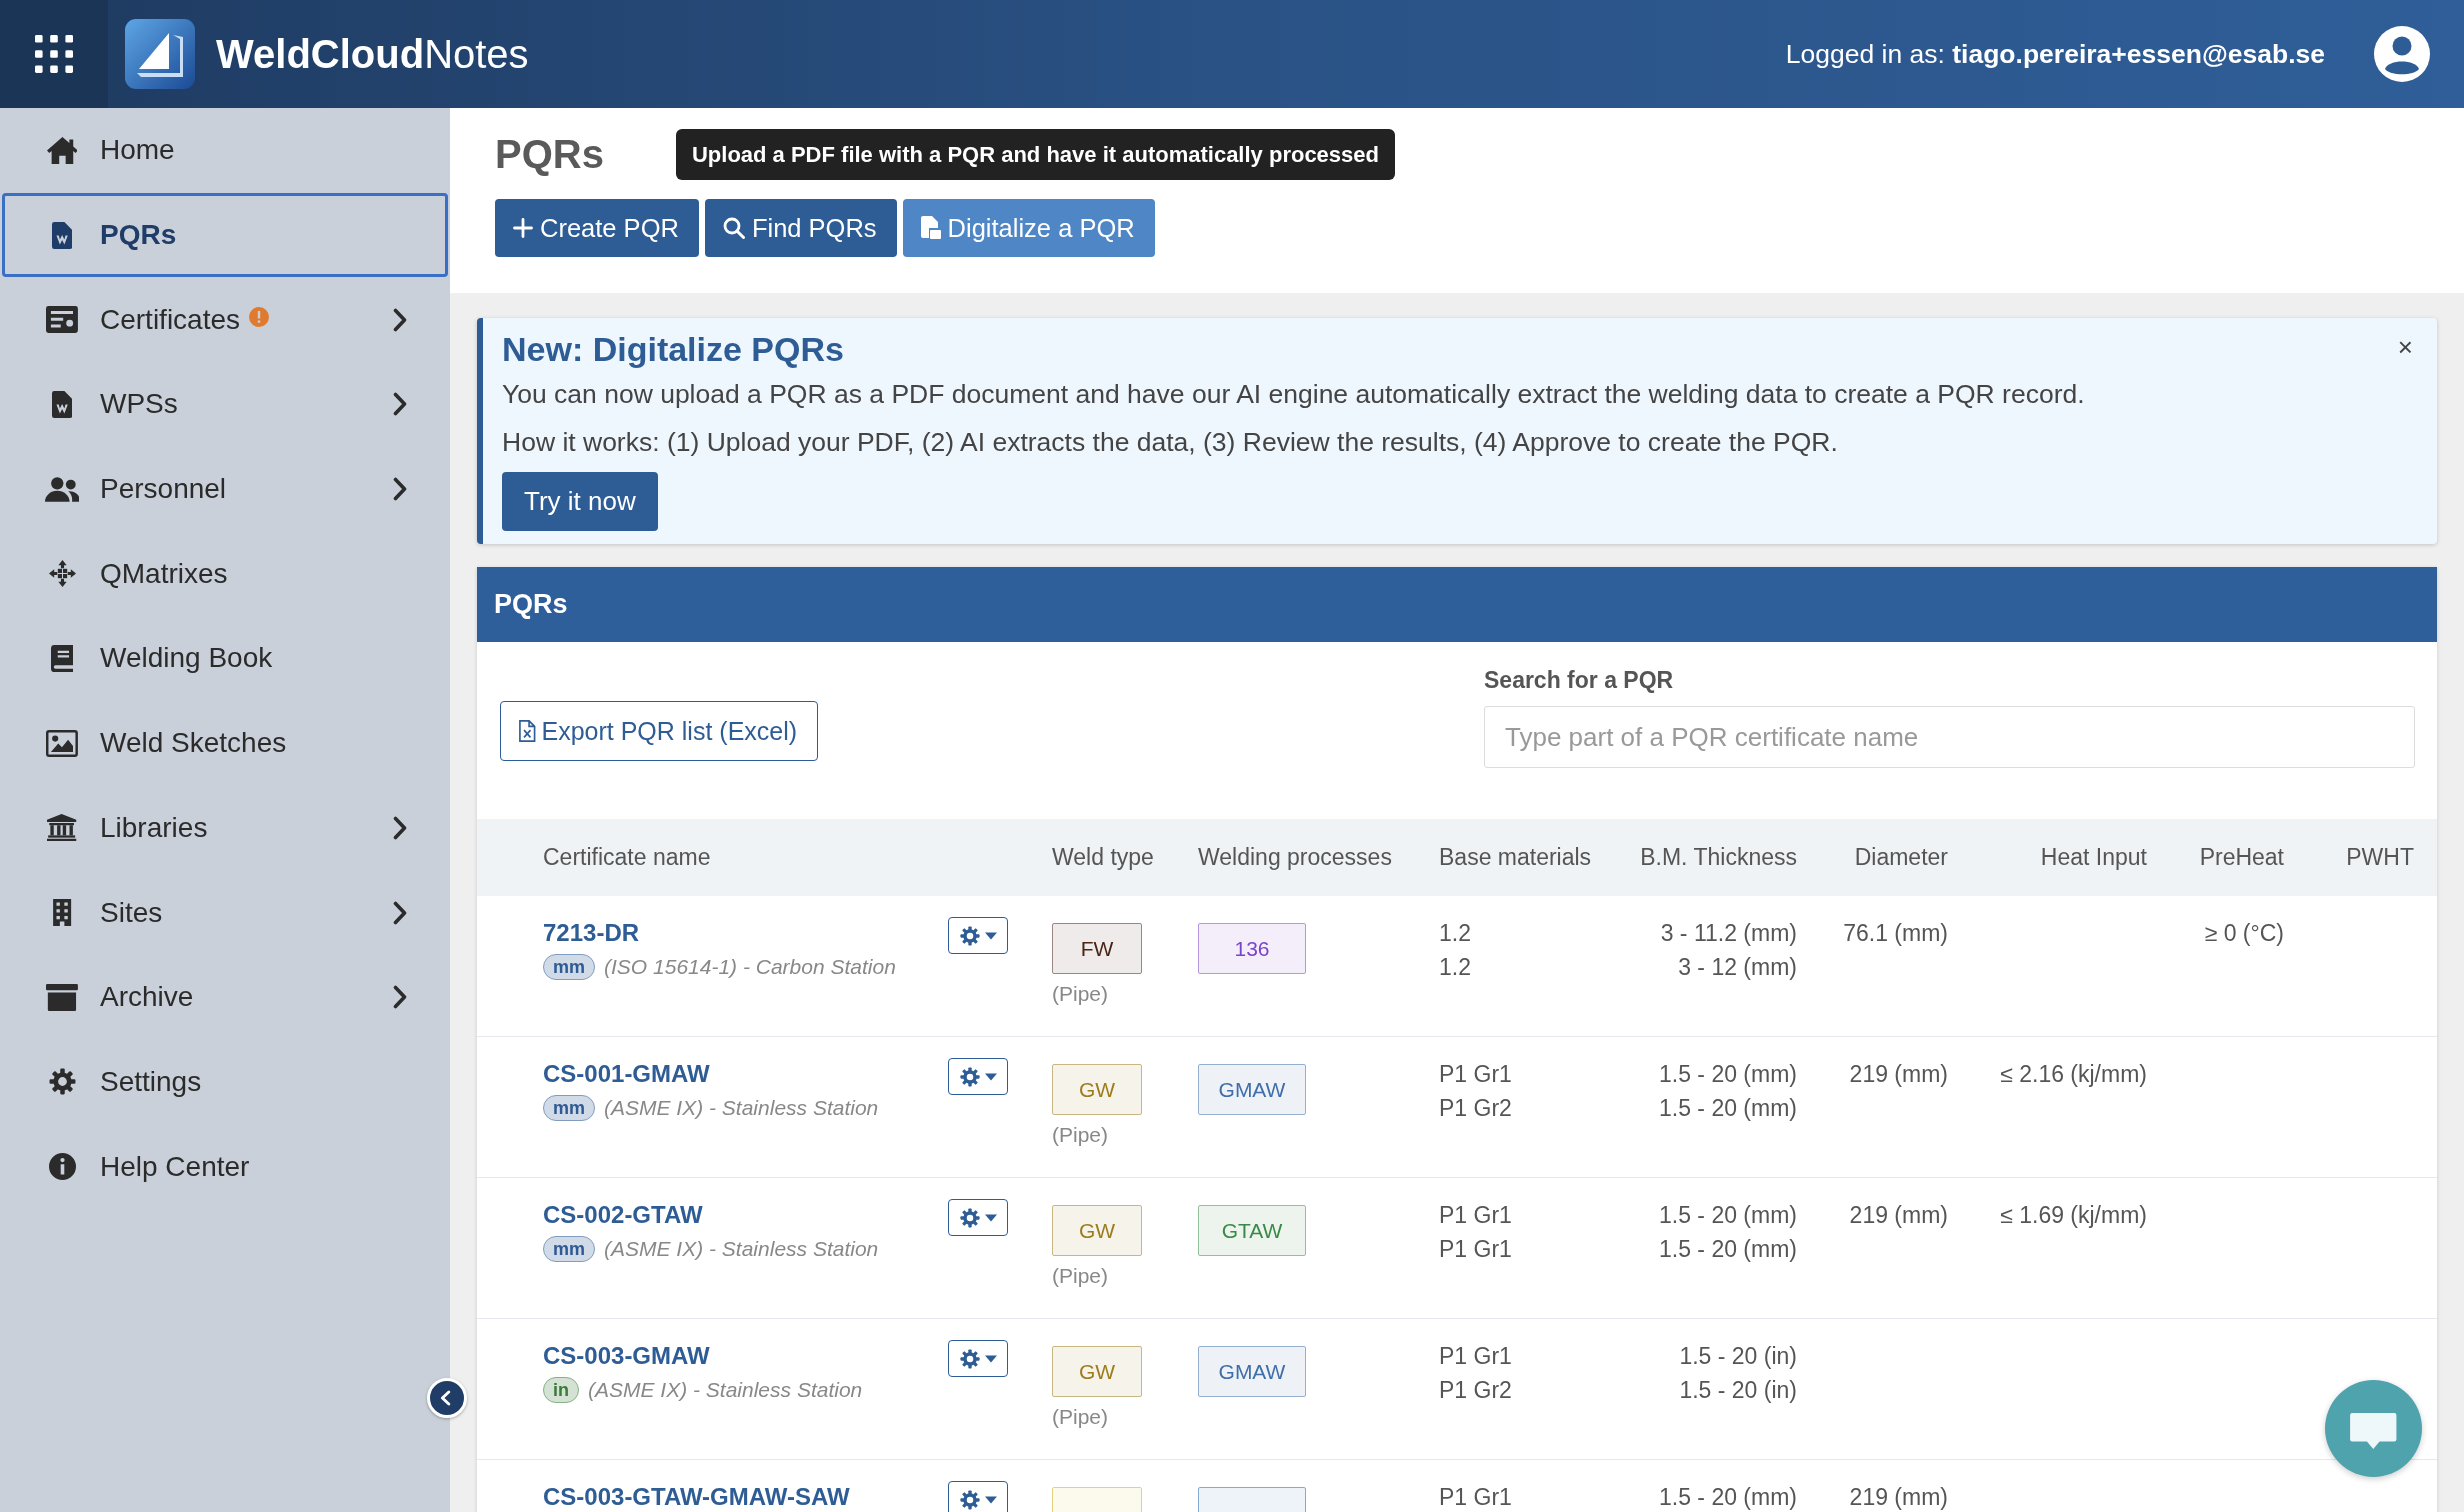 Image resolution: width=2464 pixels, height=1512 pixels. Describe the element at coordinates (659, 731) in the screenshot. I see `export-button: Export PQR list (Excel)` at that location.